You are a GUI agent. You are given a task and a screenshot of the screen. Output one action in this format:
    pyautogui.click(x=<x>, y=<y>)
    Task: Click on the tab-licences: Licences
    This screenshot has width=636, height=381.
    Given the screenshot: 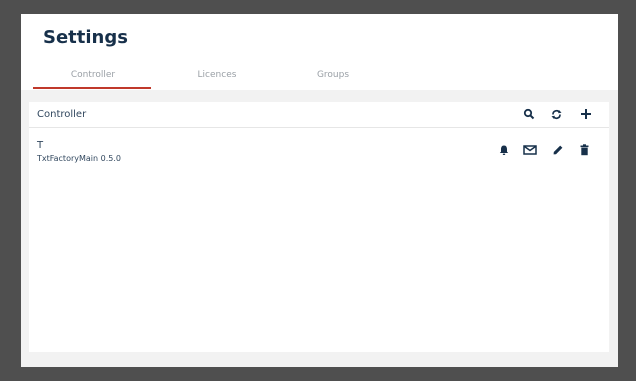 What is the action you would take?
    pyautogui.click(x=217, y=75)
    